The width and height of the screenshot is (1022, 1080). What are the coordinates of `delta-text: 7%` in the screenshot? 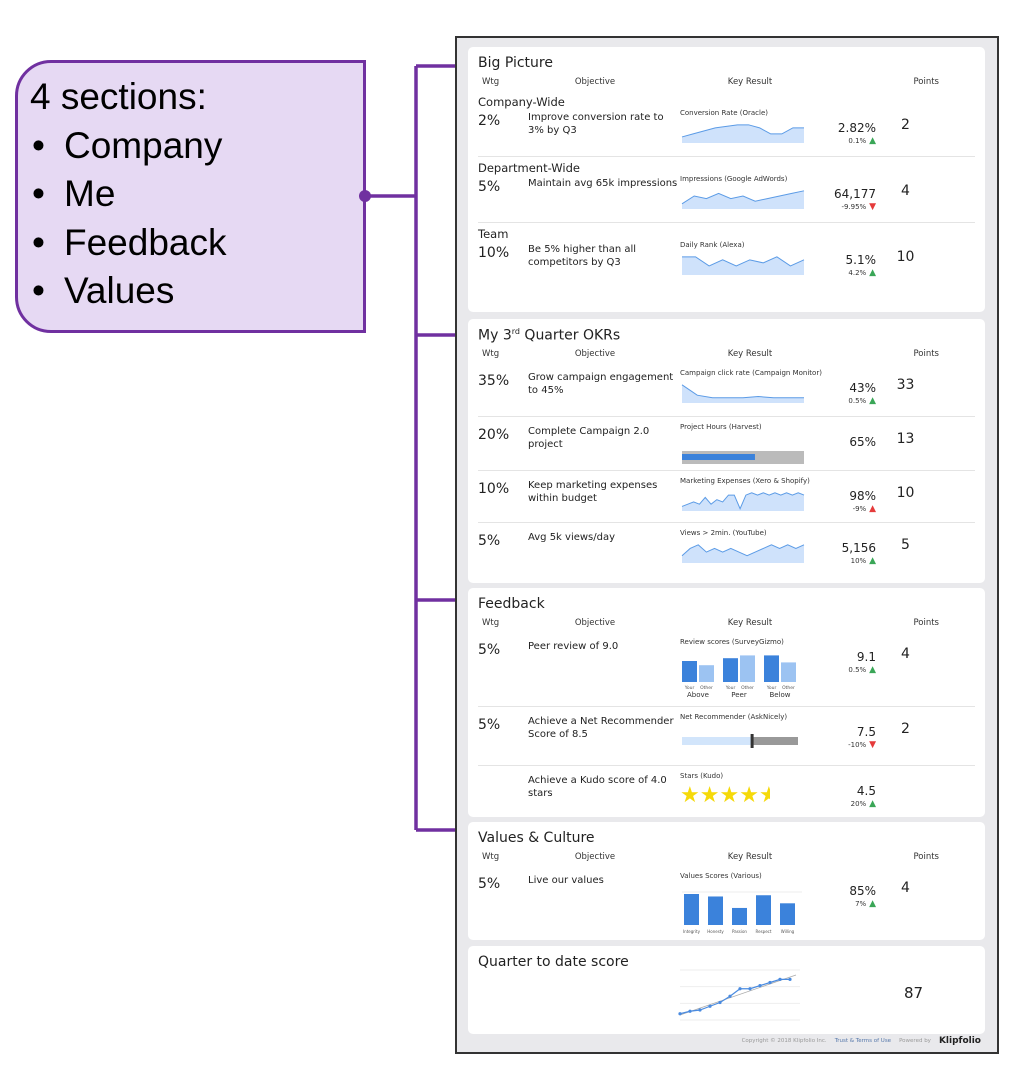 It's located at (861, 904).